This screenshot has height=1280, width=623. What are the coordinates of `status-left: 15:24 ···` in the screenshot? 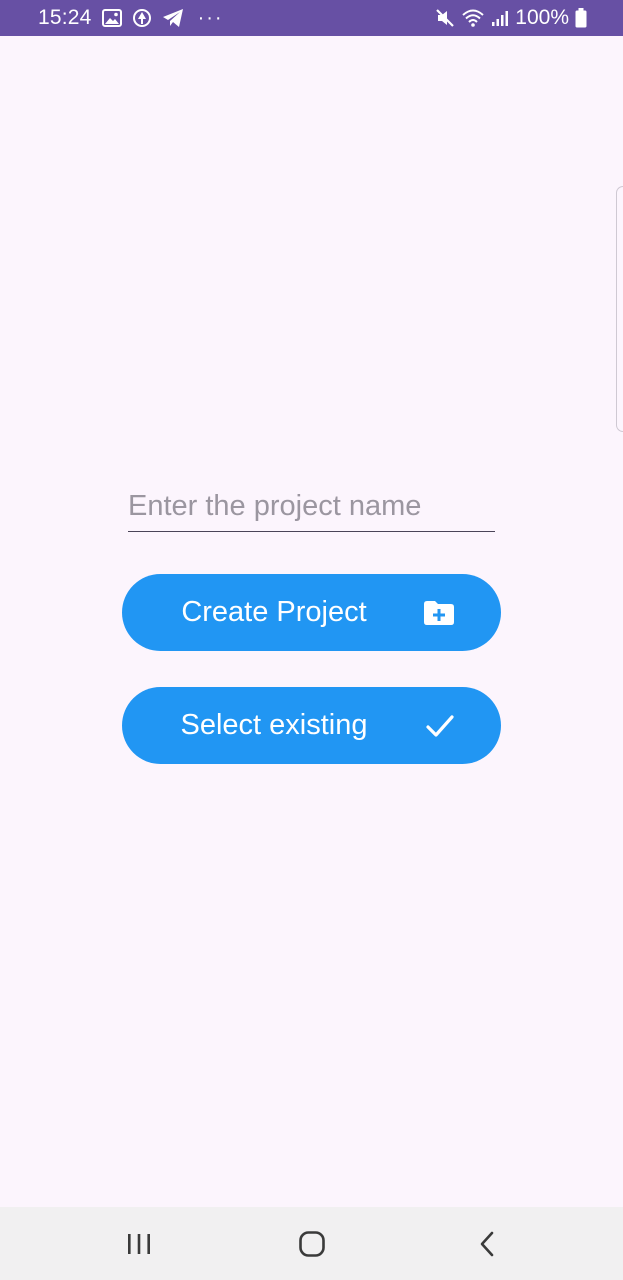 It's located at (136, 18).